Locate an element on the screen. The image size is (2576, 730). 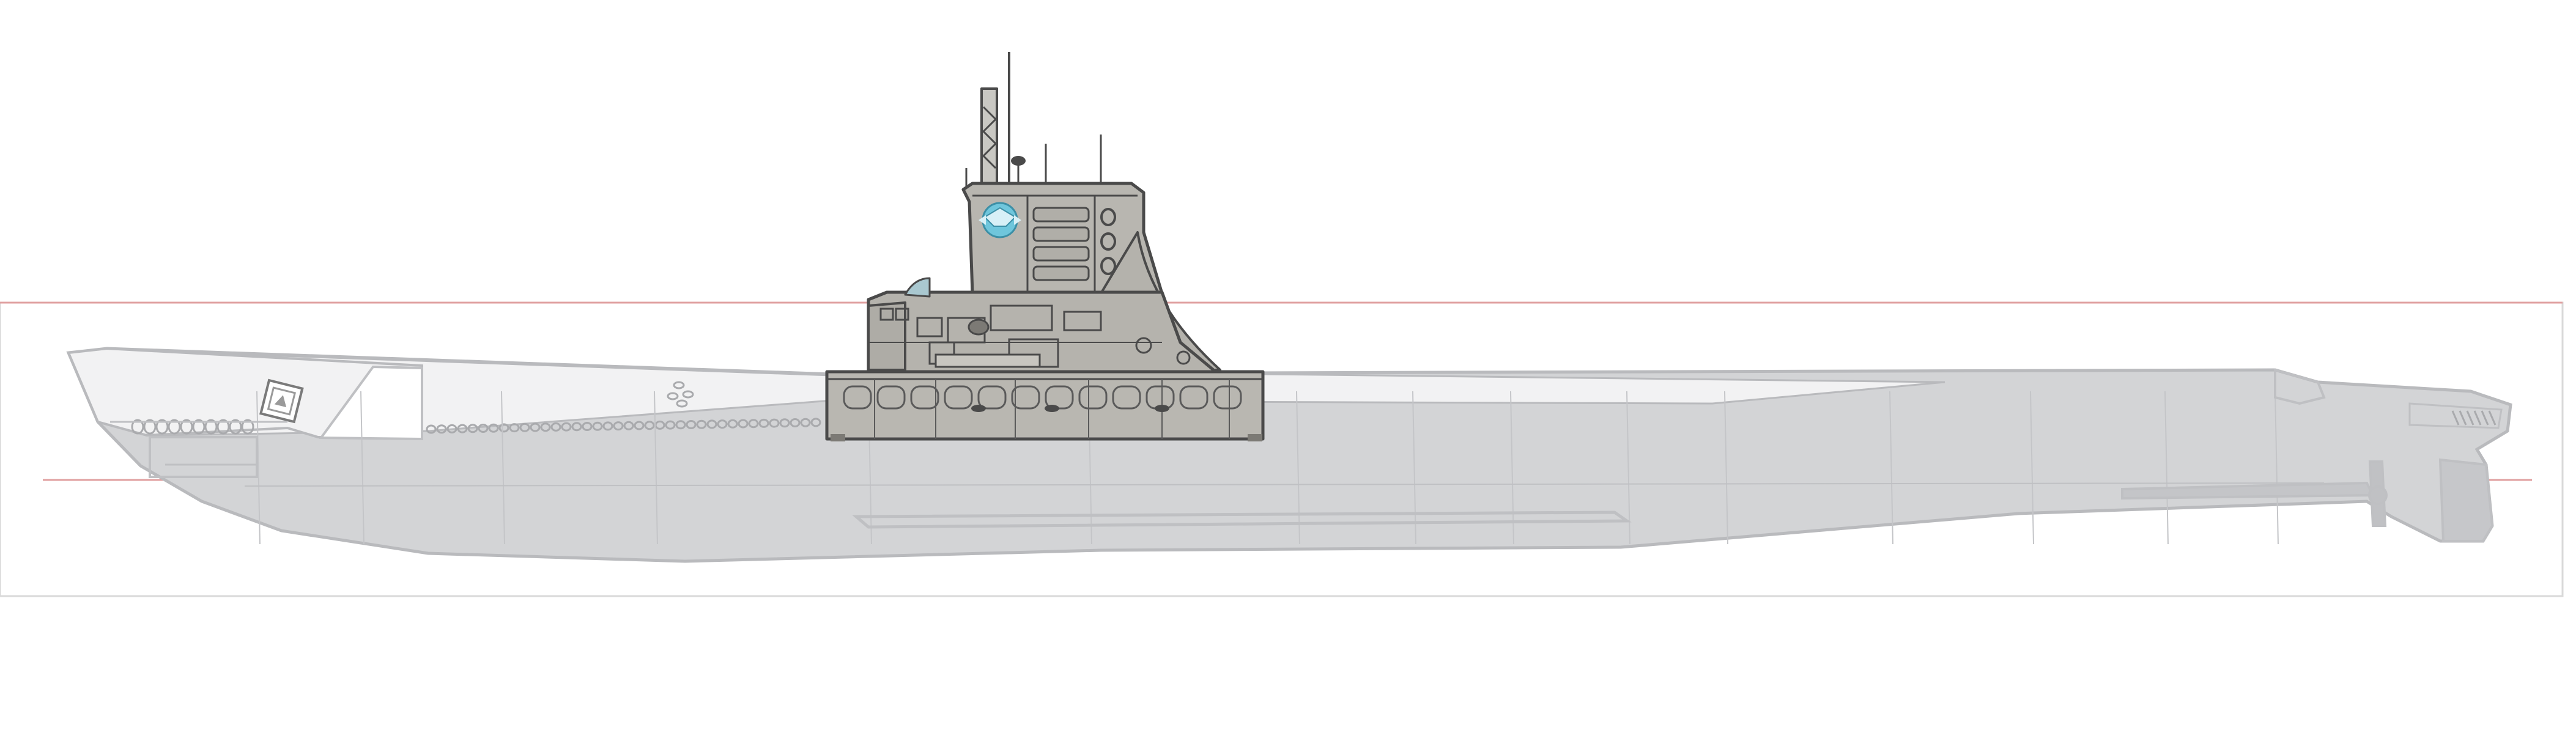
propeller-hub is located at coordinates (2378, 495).